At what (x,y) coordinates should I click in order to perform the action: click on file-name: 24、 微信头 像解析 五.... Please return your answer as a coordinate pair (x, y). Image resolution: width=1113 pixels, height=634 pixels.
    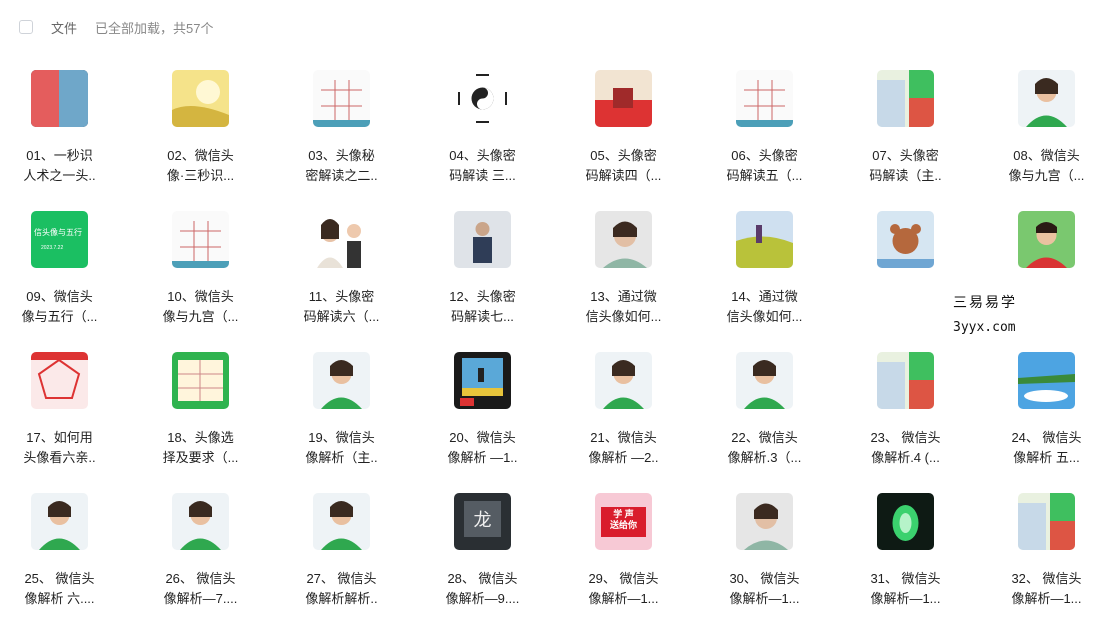
    Looking at the image, I should click on (1046, 448).